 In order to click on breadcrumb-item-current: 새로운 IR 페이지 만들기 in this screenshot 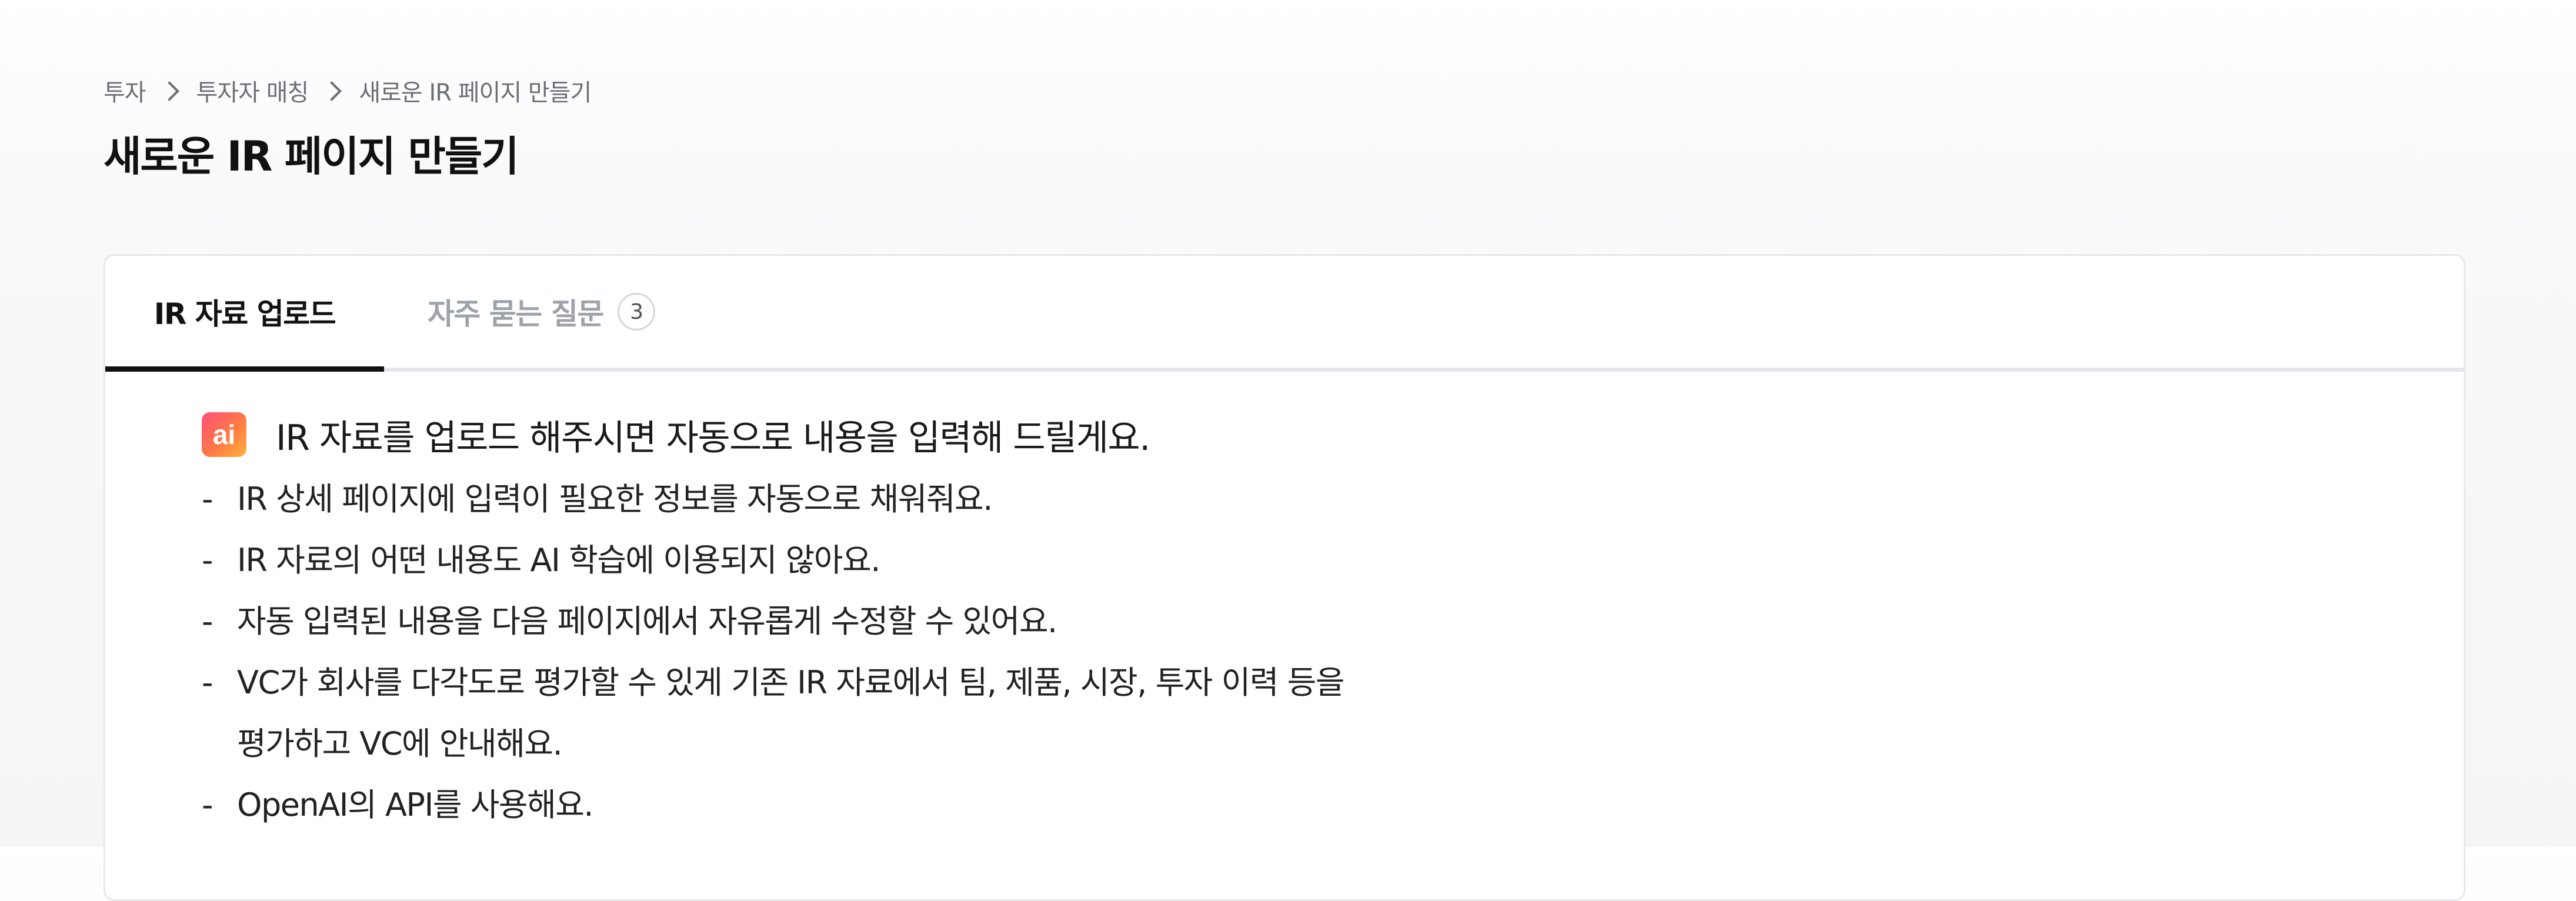, I will do `click(475, 92)`.